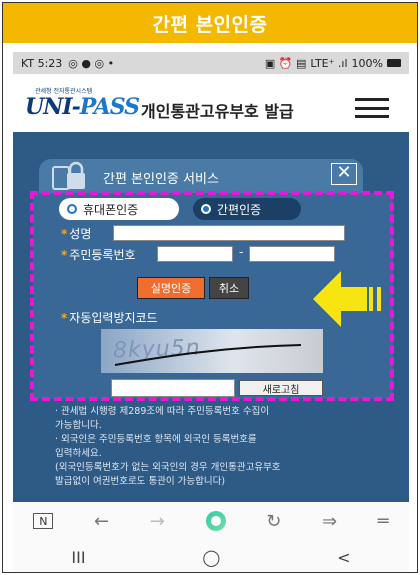  Describe the element at coordinates (82, 107) in the screenshot. I see `unipass-logo: UNI-PASS` at that location.